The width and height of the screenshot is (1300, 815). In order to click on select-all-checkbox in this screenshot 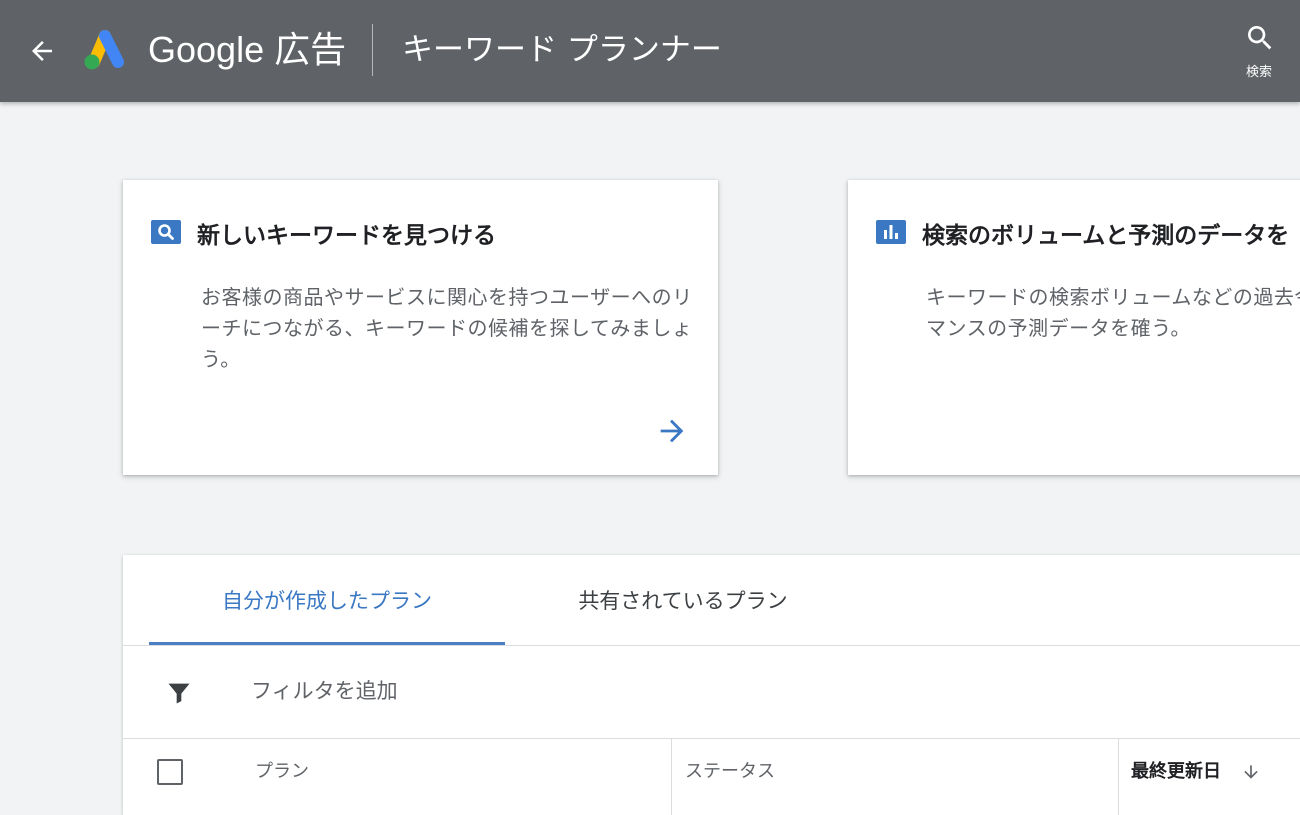, I will do `click(170, 772)`.